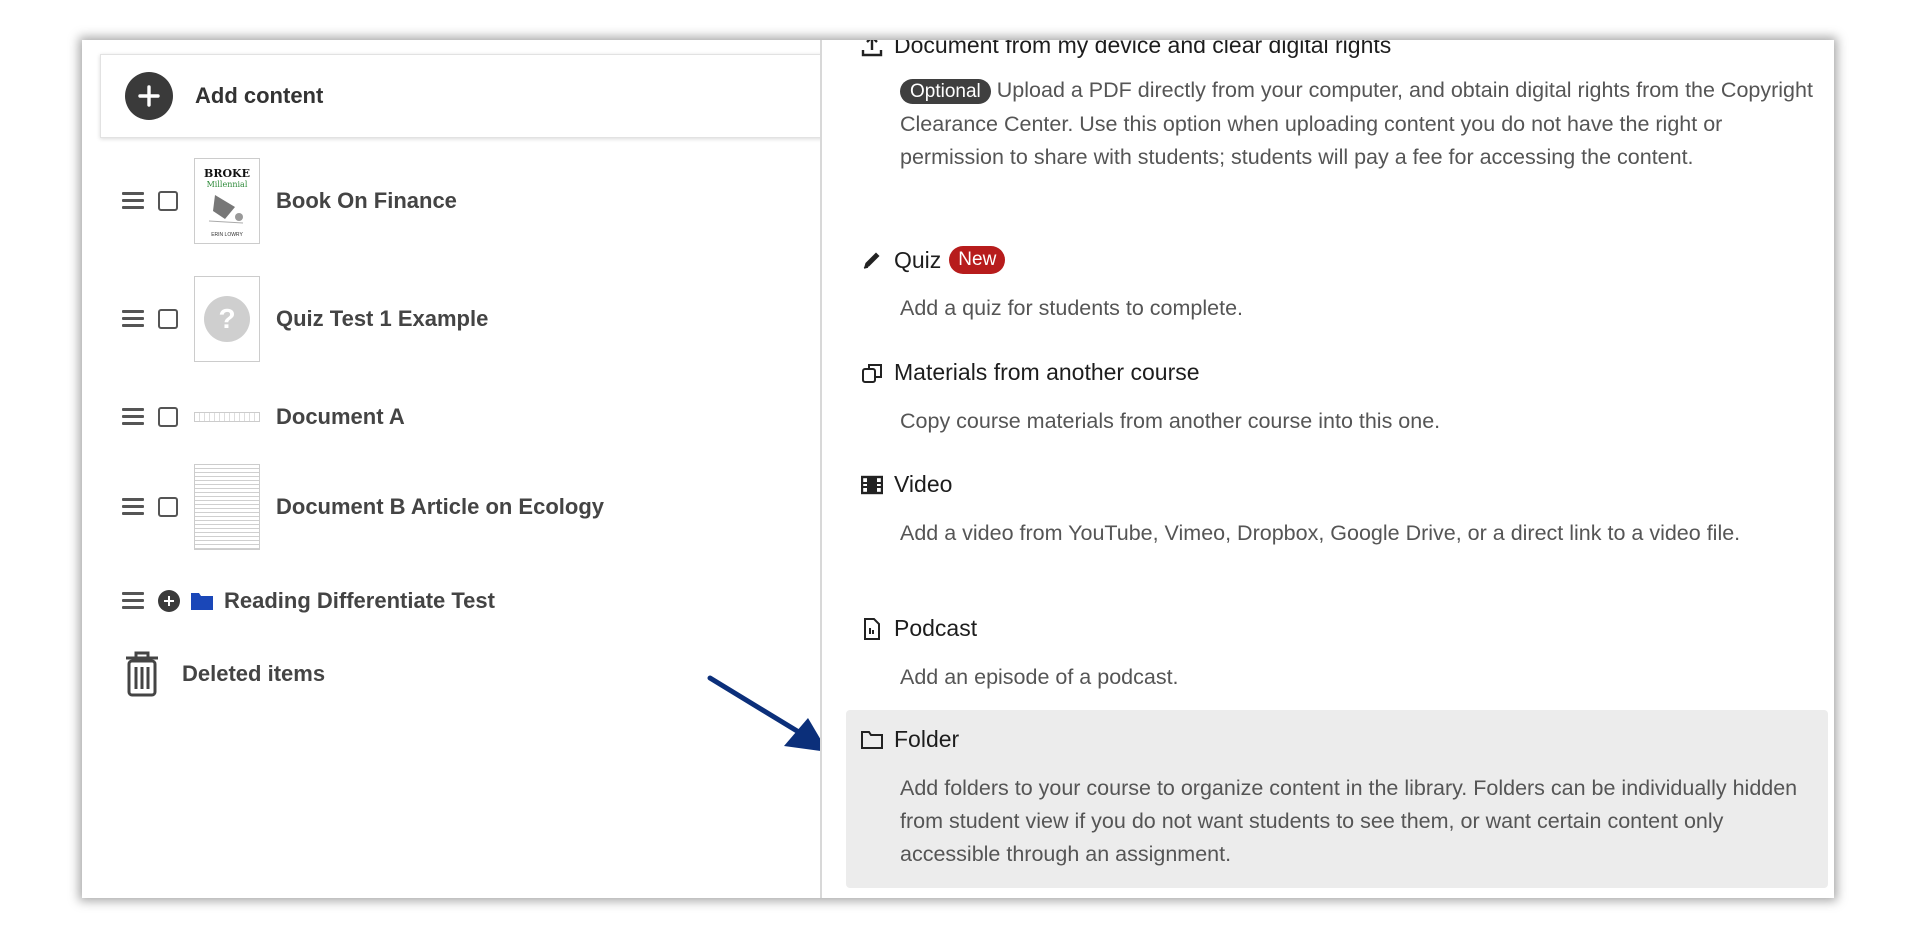 This screenshot has width=1916, height=938. Describe the element at coordinates (366, 201) in the screenshot. I see `content-title: Book On Finance` at that location.